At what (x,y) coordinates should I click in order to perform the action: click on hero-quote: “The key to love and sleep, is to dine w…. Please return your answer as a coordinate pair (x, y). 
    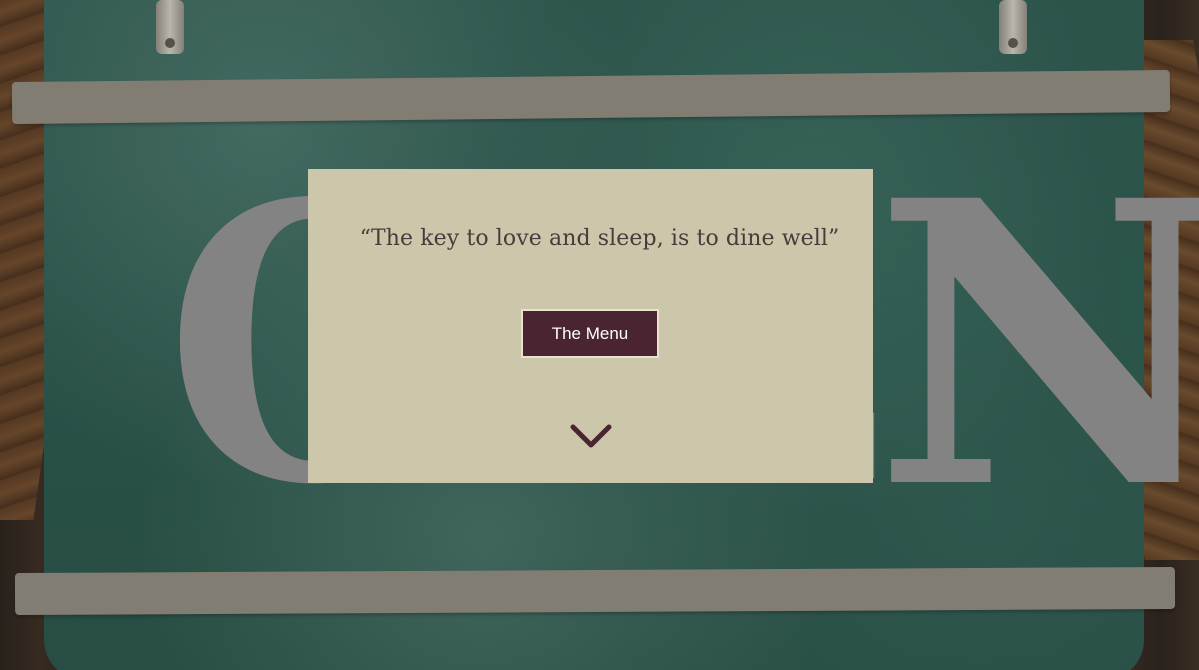
    Looking at the image, I should click on (599, 238).